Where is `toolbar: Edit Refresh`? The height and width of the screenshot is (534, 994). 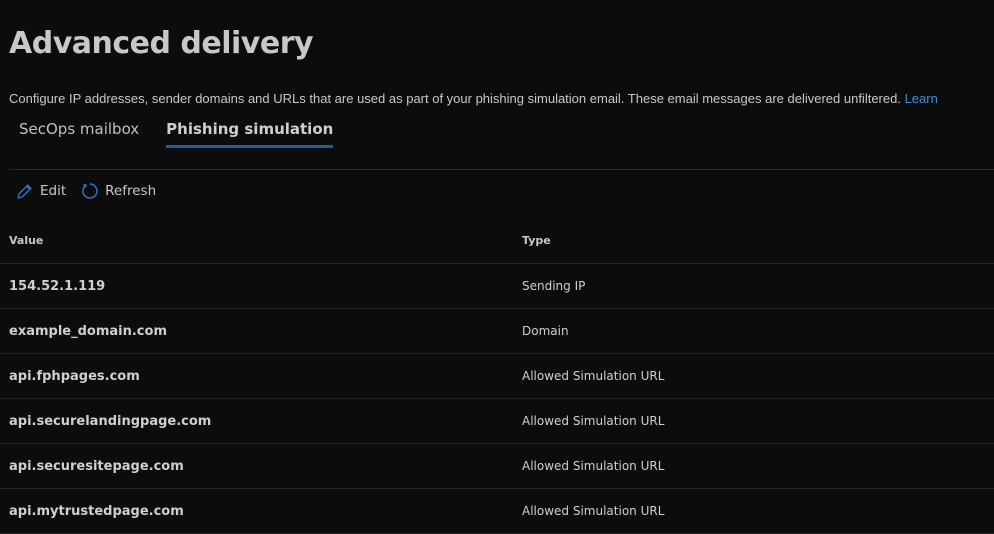
toolbar: Edit Refresh is located at coordinates (86, 191).